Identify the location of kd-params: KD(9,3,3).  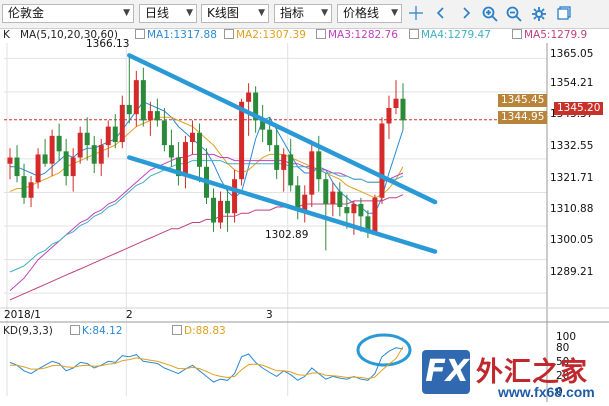
(28, 331).